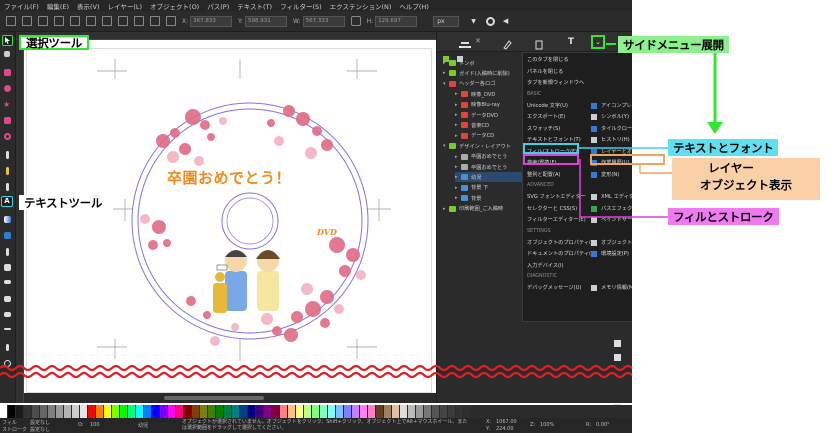 The width and height of the screenshot is (826, 433). I want to click on flip-vertical-icon, so click(107, 21).